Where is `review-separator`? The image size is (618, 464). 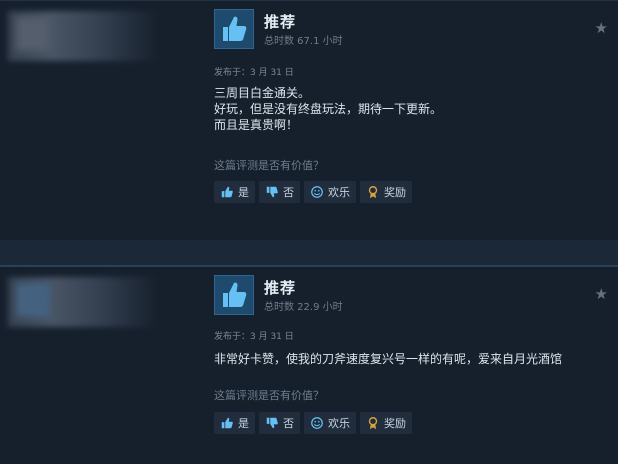 review-separator is located at coordinates (309, 252).